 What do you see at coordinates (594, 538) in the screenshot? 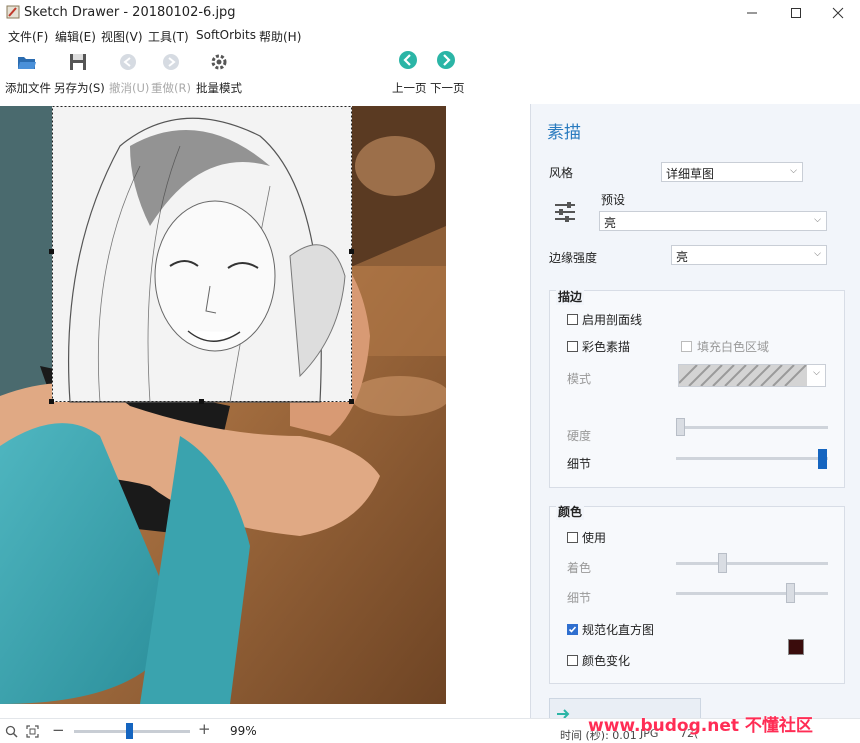
I see `use-color-label: 使用` at bounding box center [594, 538].